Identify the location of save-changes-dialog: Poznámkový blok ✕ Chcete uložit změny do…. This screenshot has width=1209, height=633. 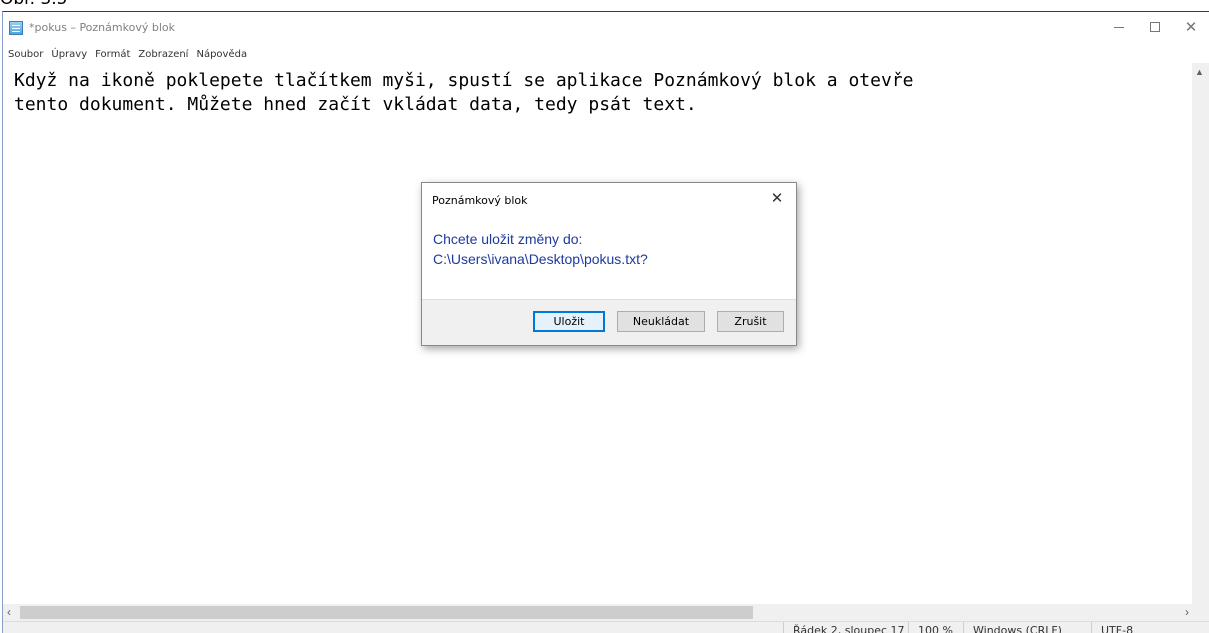
(609, 264).